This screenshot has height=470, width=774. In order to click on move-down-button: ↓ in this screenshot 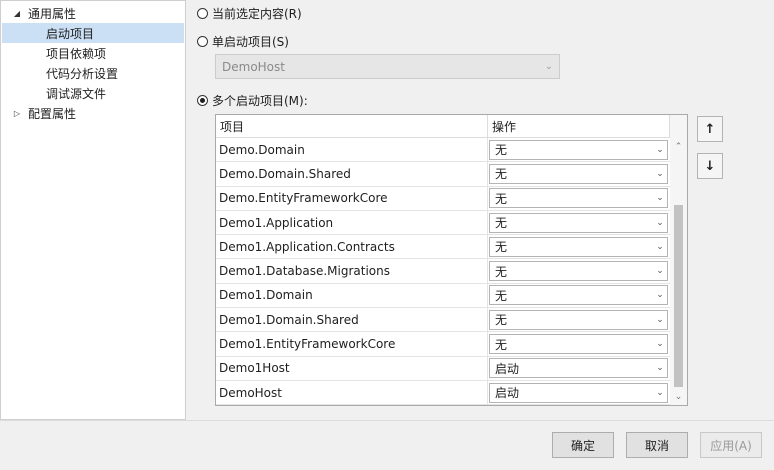, I will do `click(710, 166)`.